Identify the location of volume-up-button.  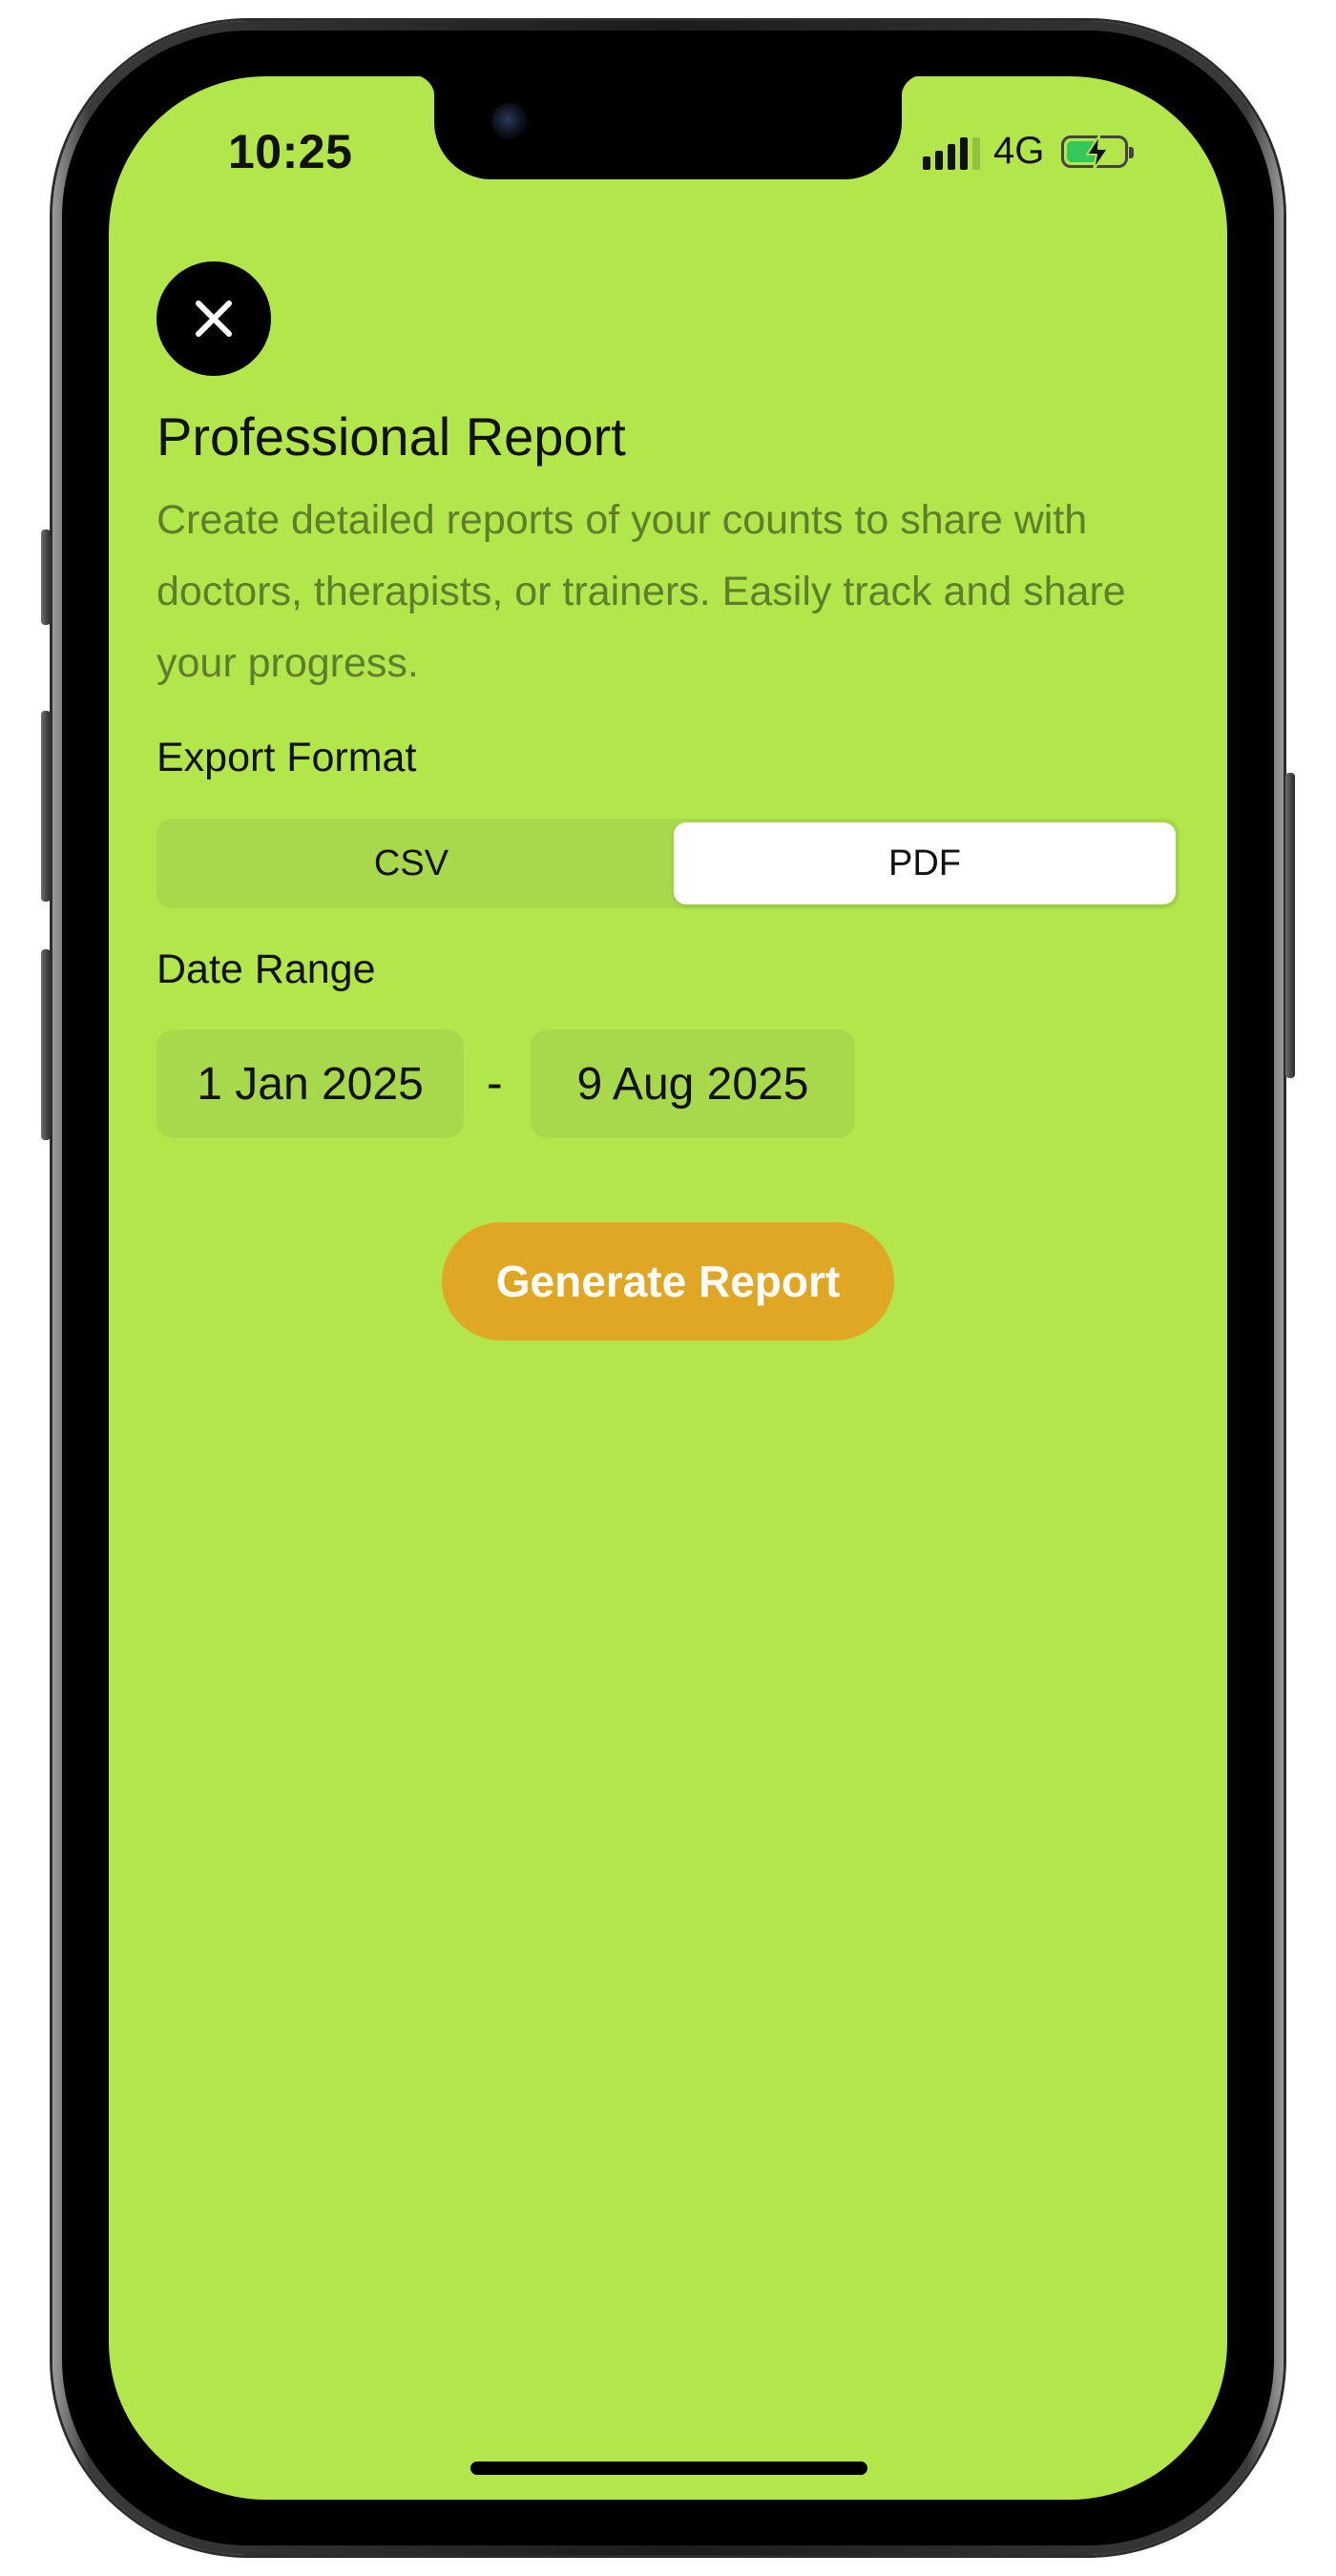
(46, 806).